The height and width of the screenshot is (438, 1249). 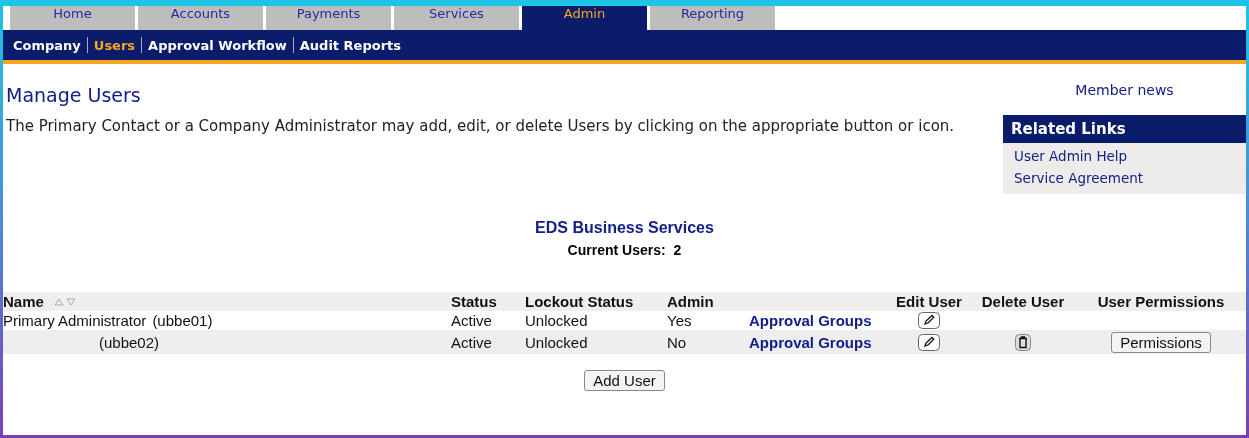 What do you see at coordinates (579, 301) in the screenshot?
I see `column-header: Lockout Status` at bounding box center [579, 301].